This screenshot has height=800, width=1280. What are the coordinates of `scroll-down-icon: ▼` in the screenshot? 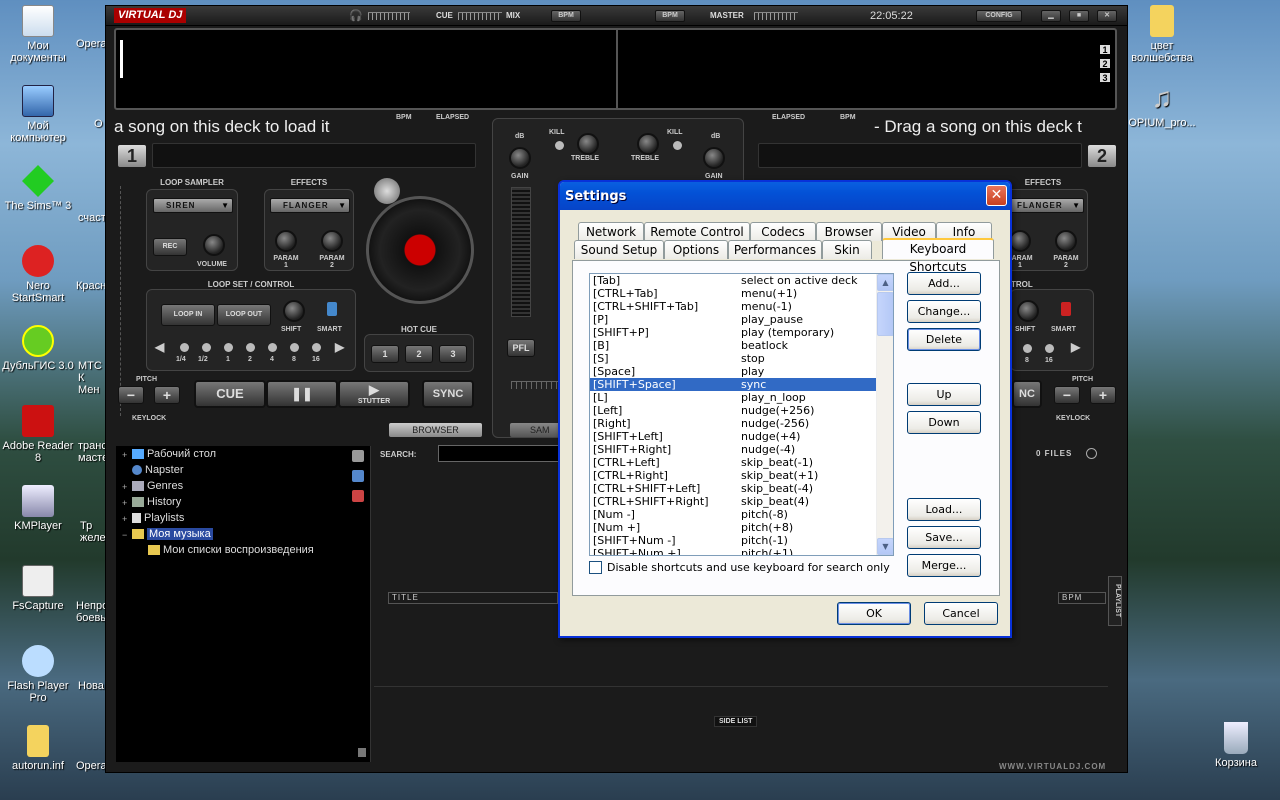 It's located at (885, 546).